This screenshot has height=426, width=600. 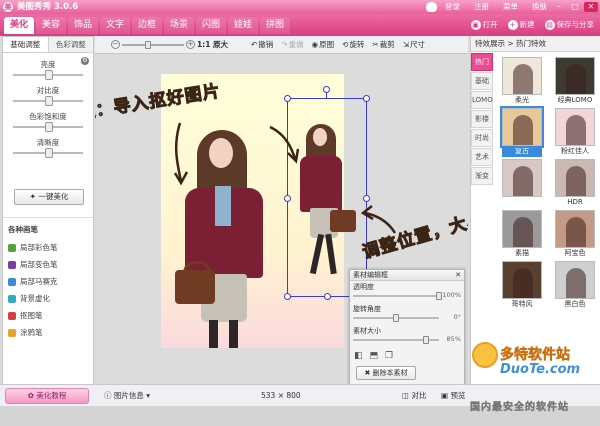 I want to click on effect-thumbnail: 哥特风, so click(x=522, y=286).